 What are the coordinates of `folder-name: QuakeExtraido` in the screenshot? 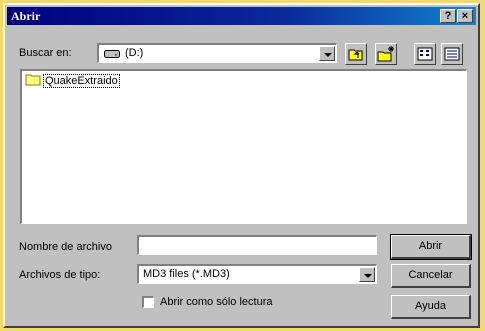 It's located at (81, 81).